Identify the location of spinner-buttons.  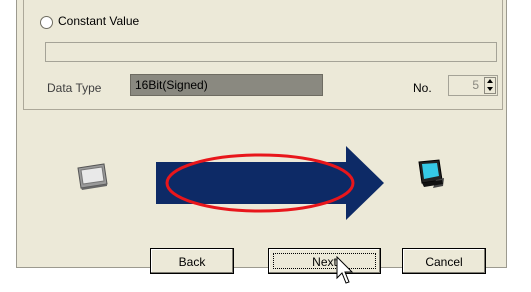
(490, 85).